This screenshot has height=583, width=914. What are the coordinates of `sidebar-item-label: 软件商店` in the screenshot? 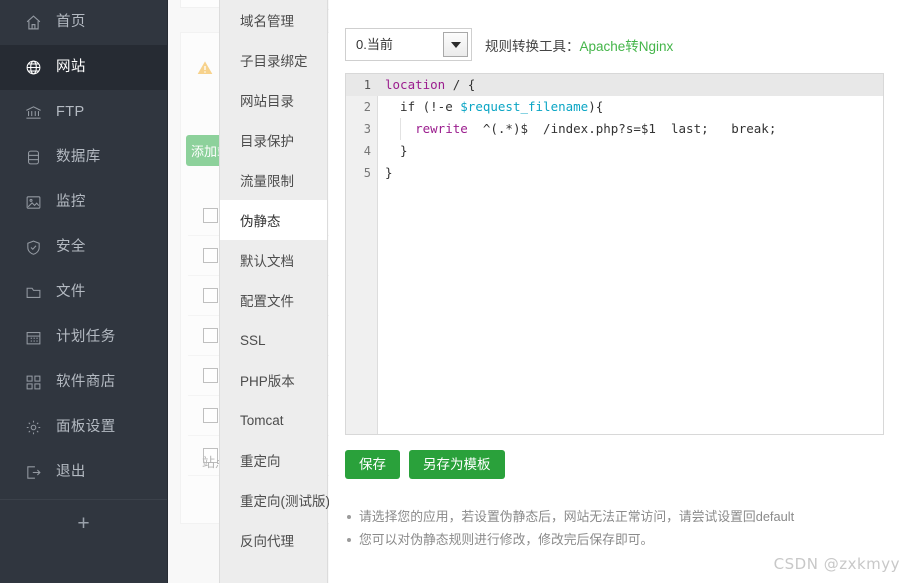 It's located at (86, 382).